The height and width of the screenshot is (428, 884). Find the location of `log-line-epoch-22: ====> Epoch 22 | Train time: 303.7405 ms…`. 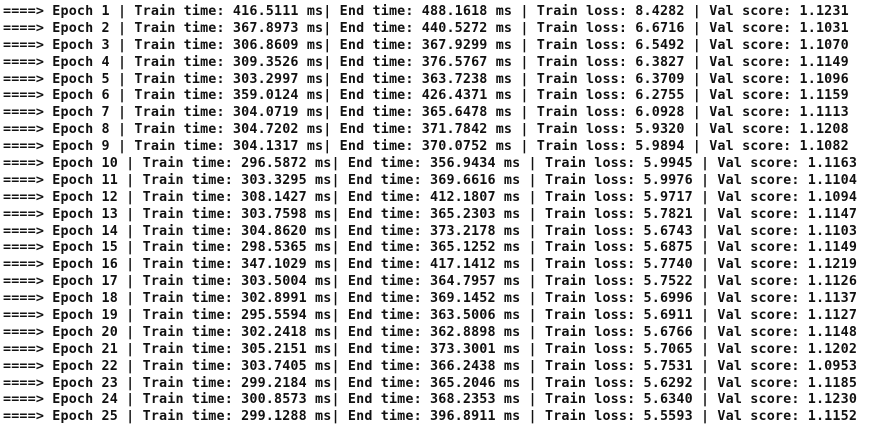

log-line-epoch-22: ====> Epoch 22 | Train time: 303.7405 ms… is located at coordinates (430, 366).